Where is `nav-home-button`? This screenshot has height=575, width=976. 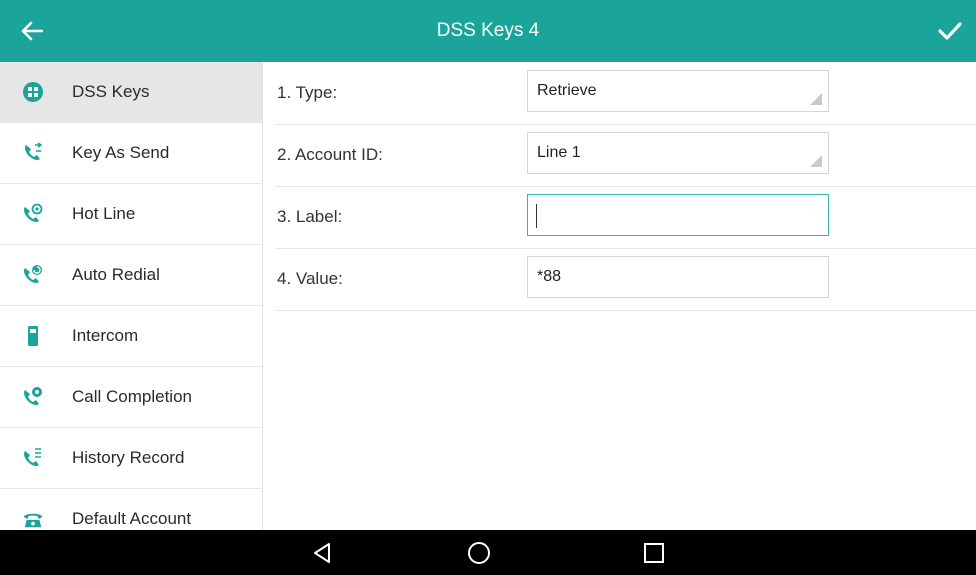
nav-home-button is located at coordinates (479, 553).